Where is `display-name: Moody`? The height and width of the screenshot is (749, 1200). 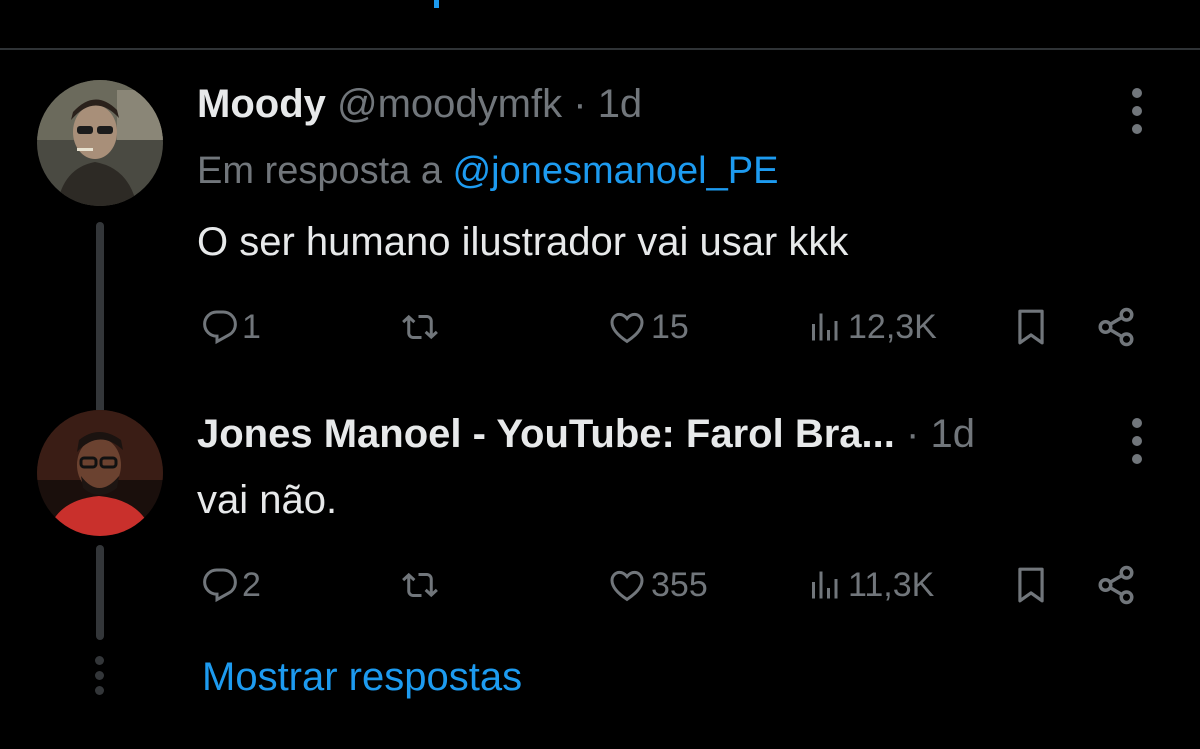 display-name: Moody is located at coordinates (261, 104).